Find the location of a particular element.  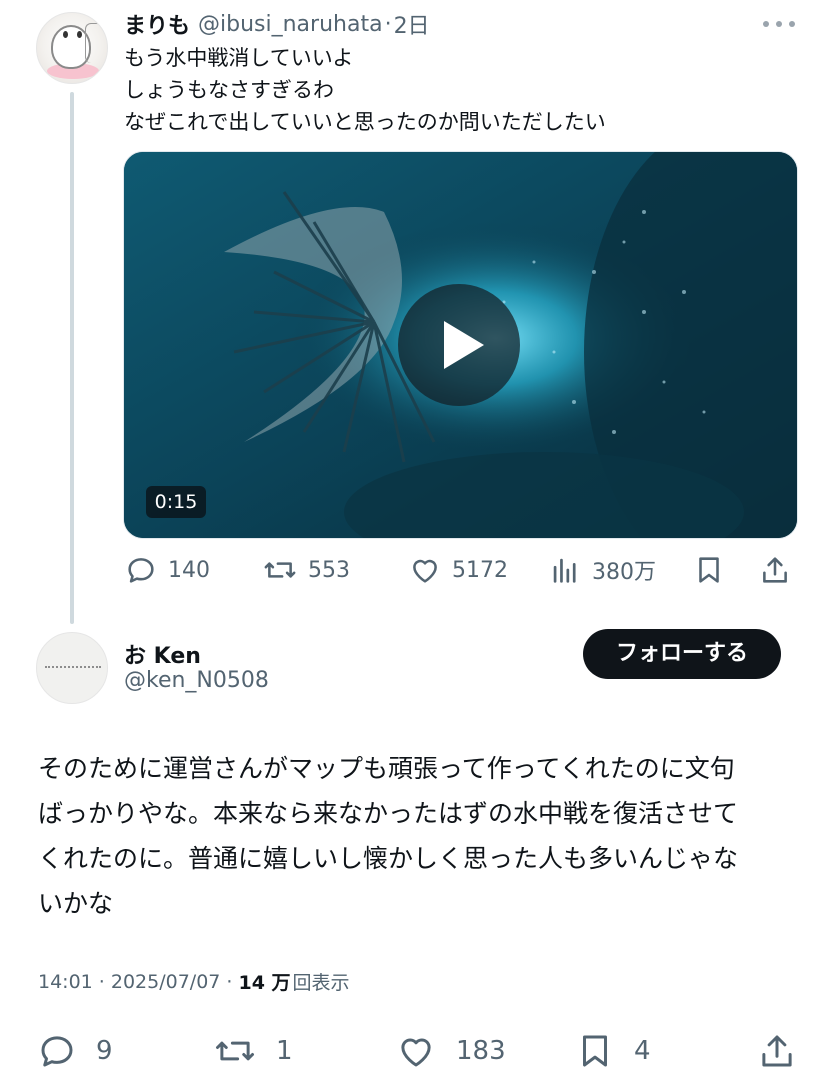

reply-action-bar: 9 1 183 4 is located at coordinates (418, 1051).